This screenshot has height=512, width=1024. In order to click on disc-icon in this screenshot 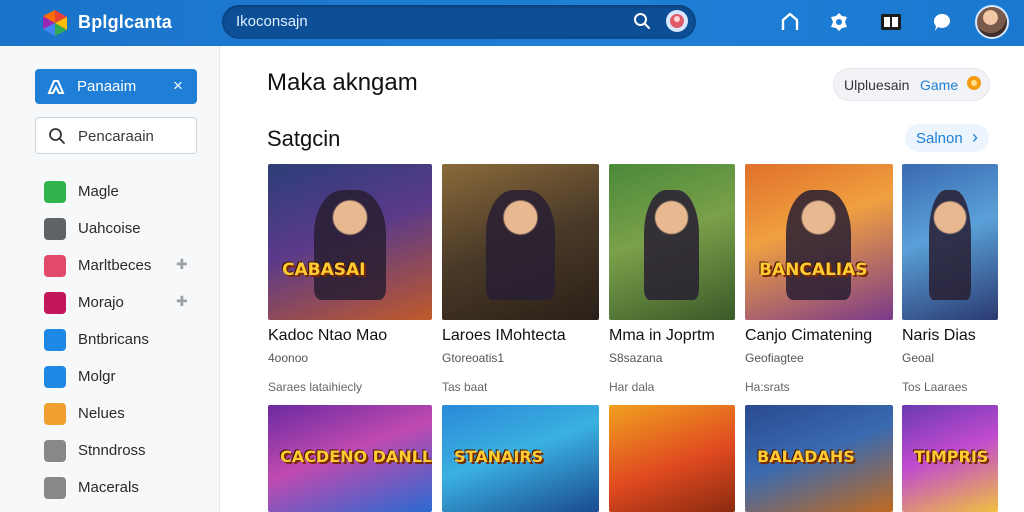, I will do `click(55, 451)`.